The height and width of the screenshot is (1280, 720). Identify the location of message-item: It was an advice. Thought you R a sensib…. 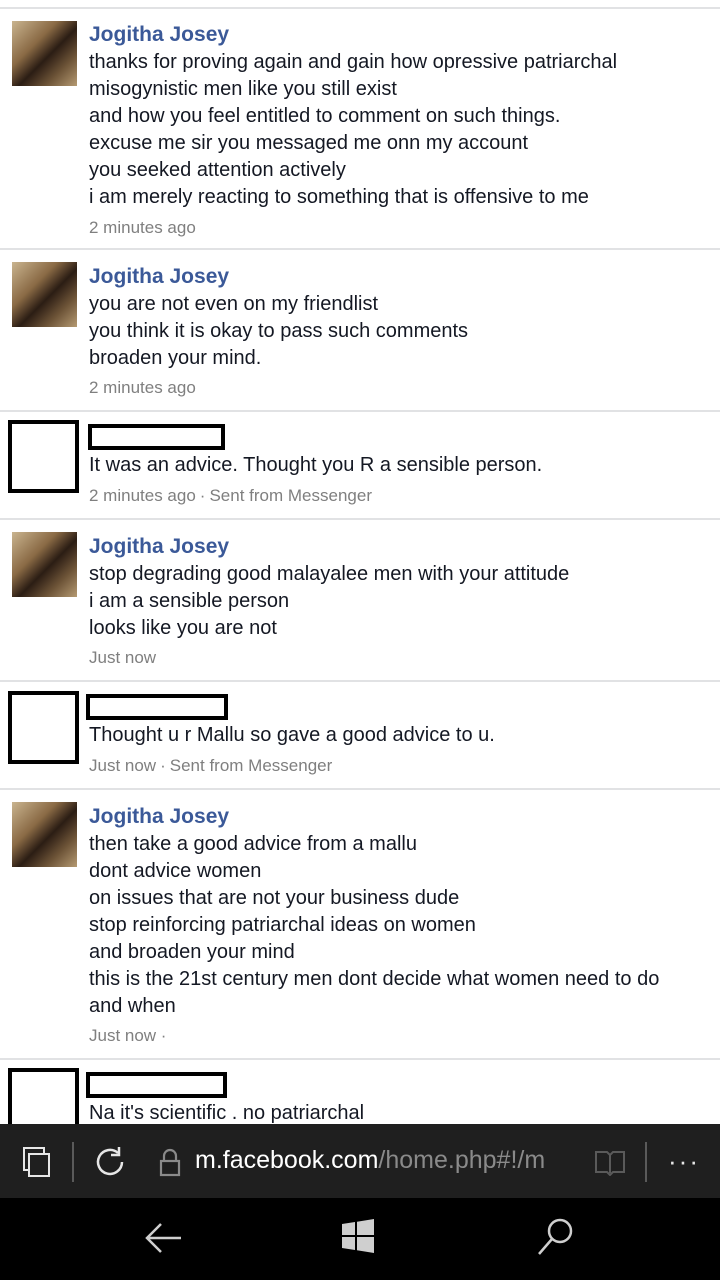
(360, 466).